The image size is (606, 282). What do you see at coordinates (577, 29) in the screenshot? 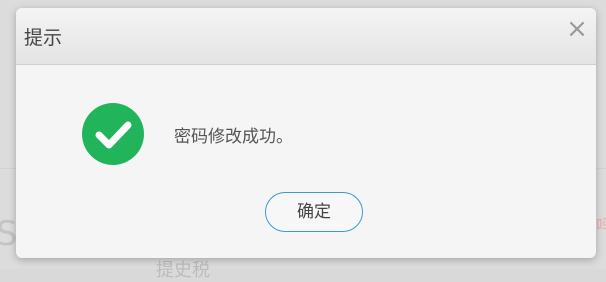
I see `close-button: ×` at bounding box center [577, 29].